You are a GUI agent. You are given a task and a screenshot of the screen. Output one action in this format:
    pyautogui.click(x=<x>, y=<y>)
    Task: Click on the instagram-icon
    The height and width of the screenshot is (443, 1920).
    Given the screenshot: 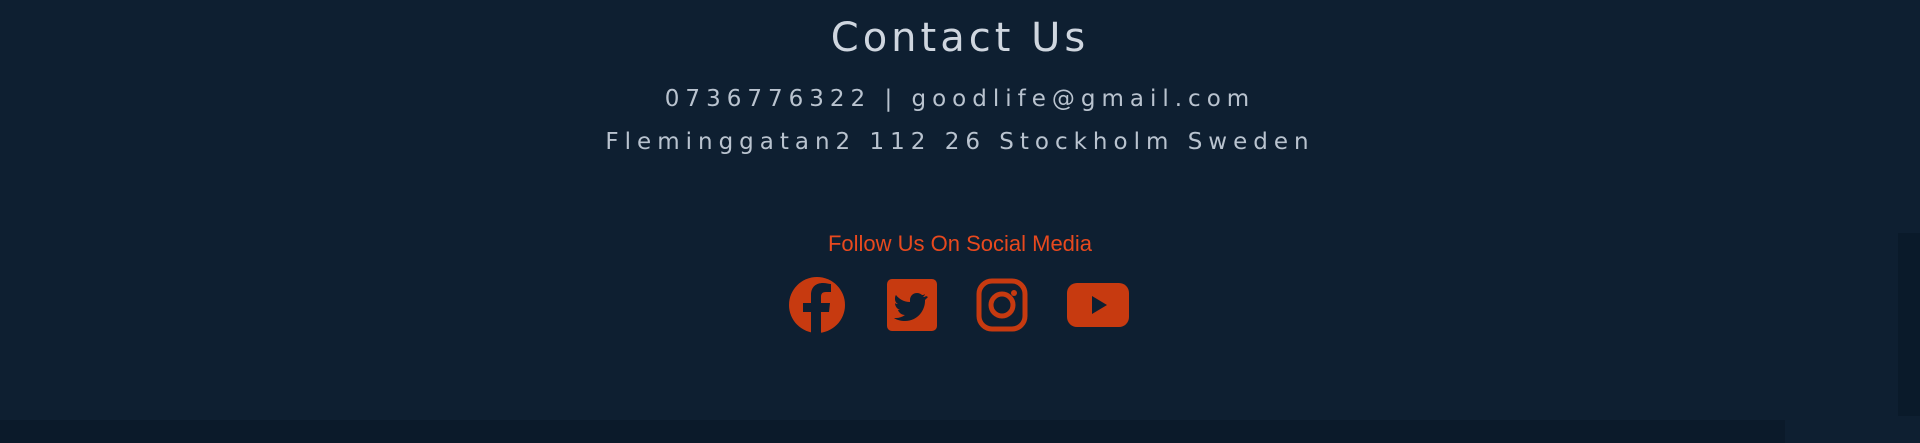 What is the action you would take?
    pyautogui.click(x=1002, y=305)
    